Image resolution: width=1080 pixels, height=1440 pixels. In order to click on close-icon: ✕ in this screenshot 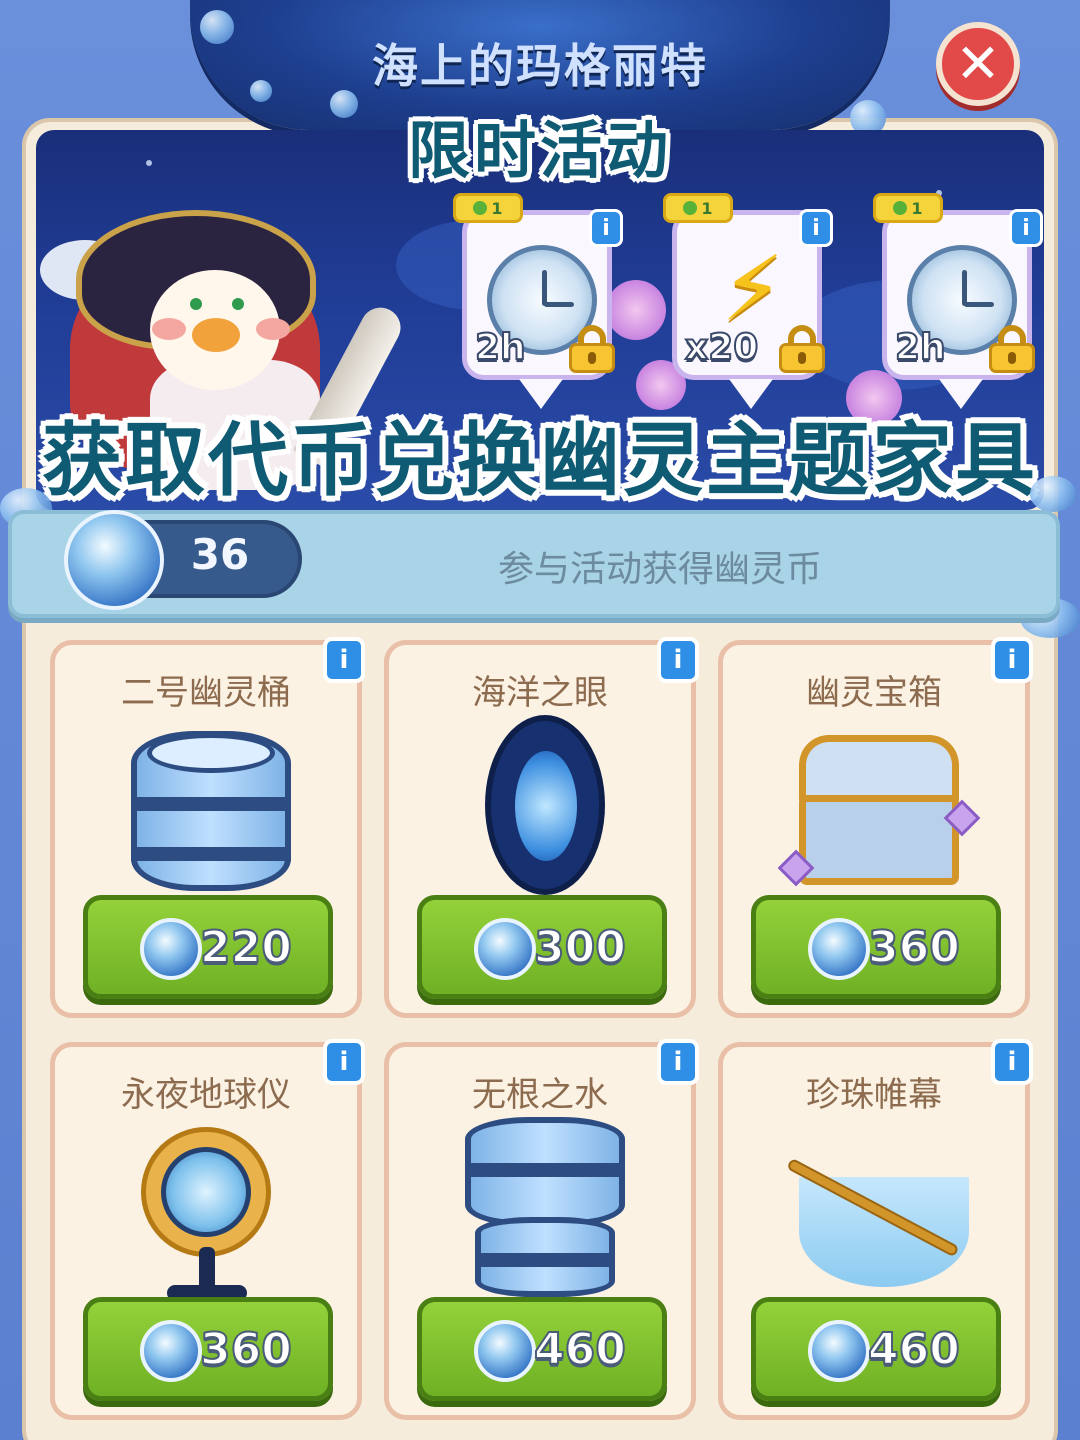, I will do `click(978, 63)`.